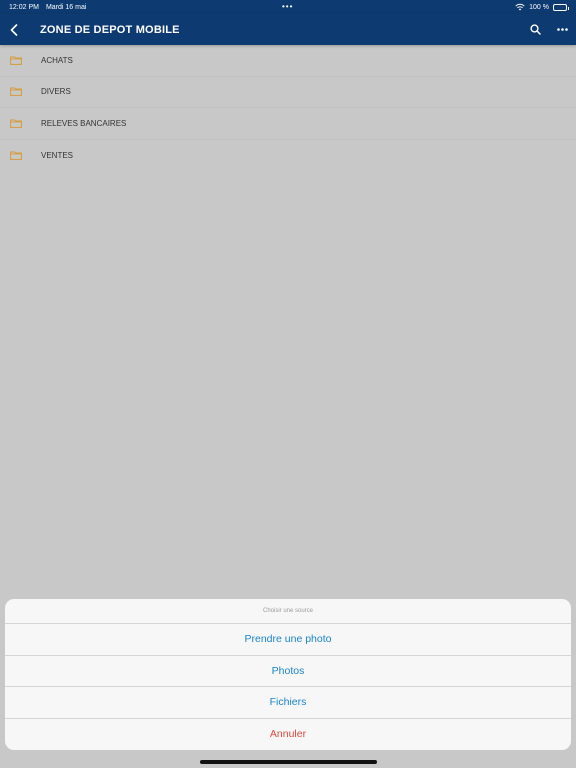 The width and height of the screenshot is (576, 768). What do you see at coordinates (57, 60) in the screenshot?
I see `folder-label: ACHATS` at bounding box center [57, 60].